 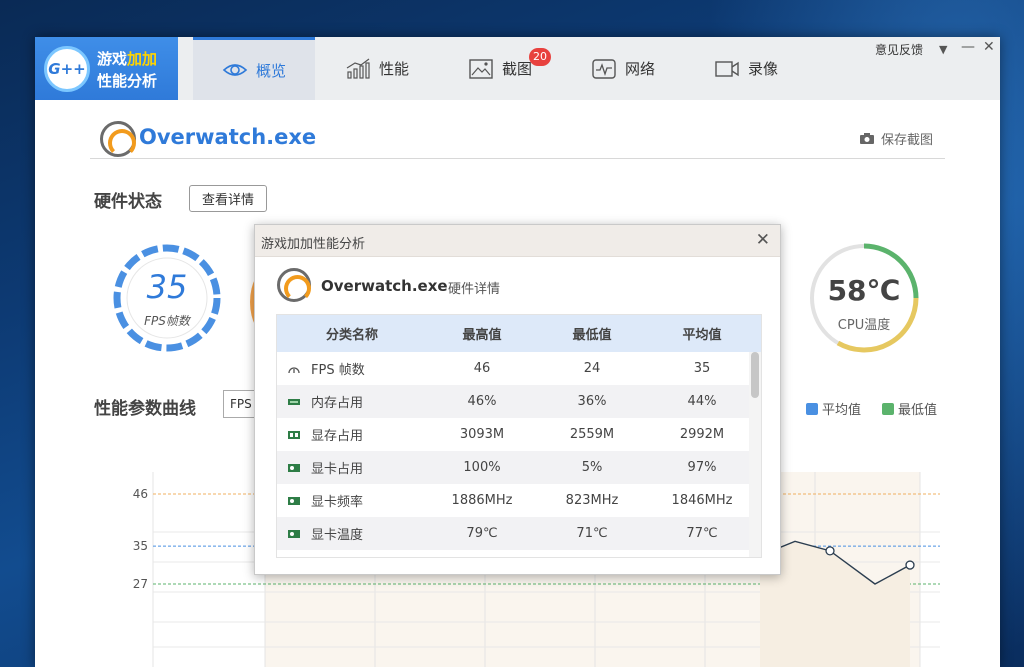 What do you see at coordinates (540, 57) in the screenshot?
I see `screenshot-count-badge: 20` at bounding box center [540, 57].